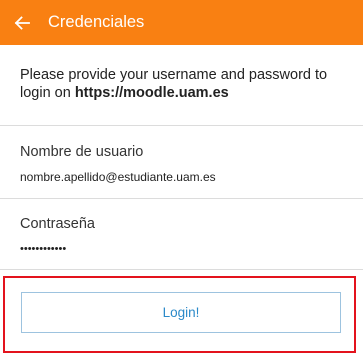 This screenshot has height=359, width=363. What do you see at coordinates (82, 152) in the screenshot?
I see `username-label: Nombre de usuario` at bounding box center [82, 152].